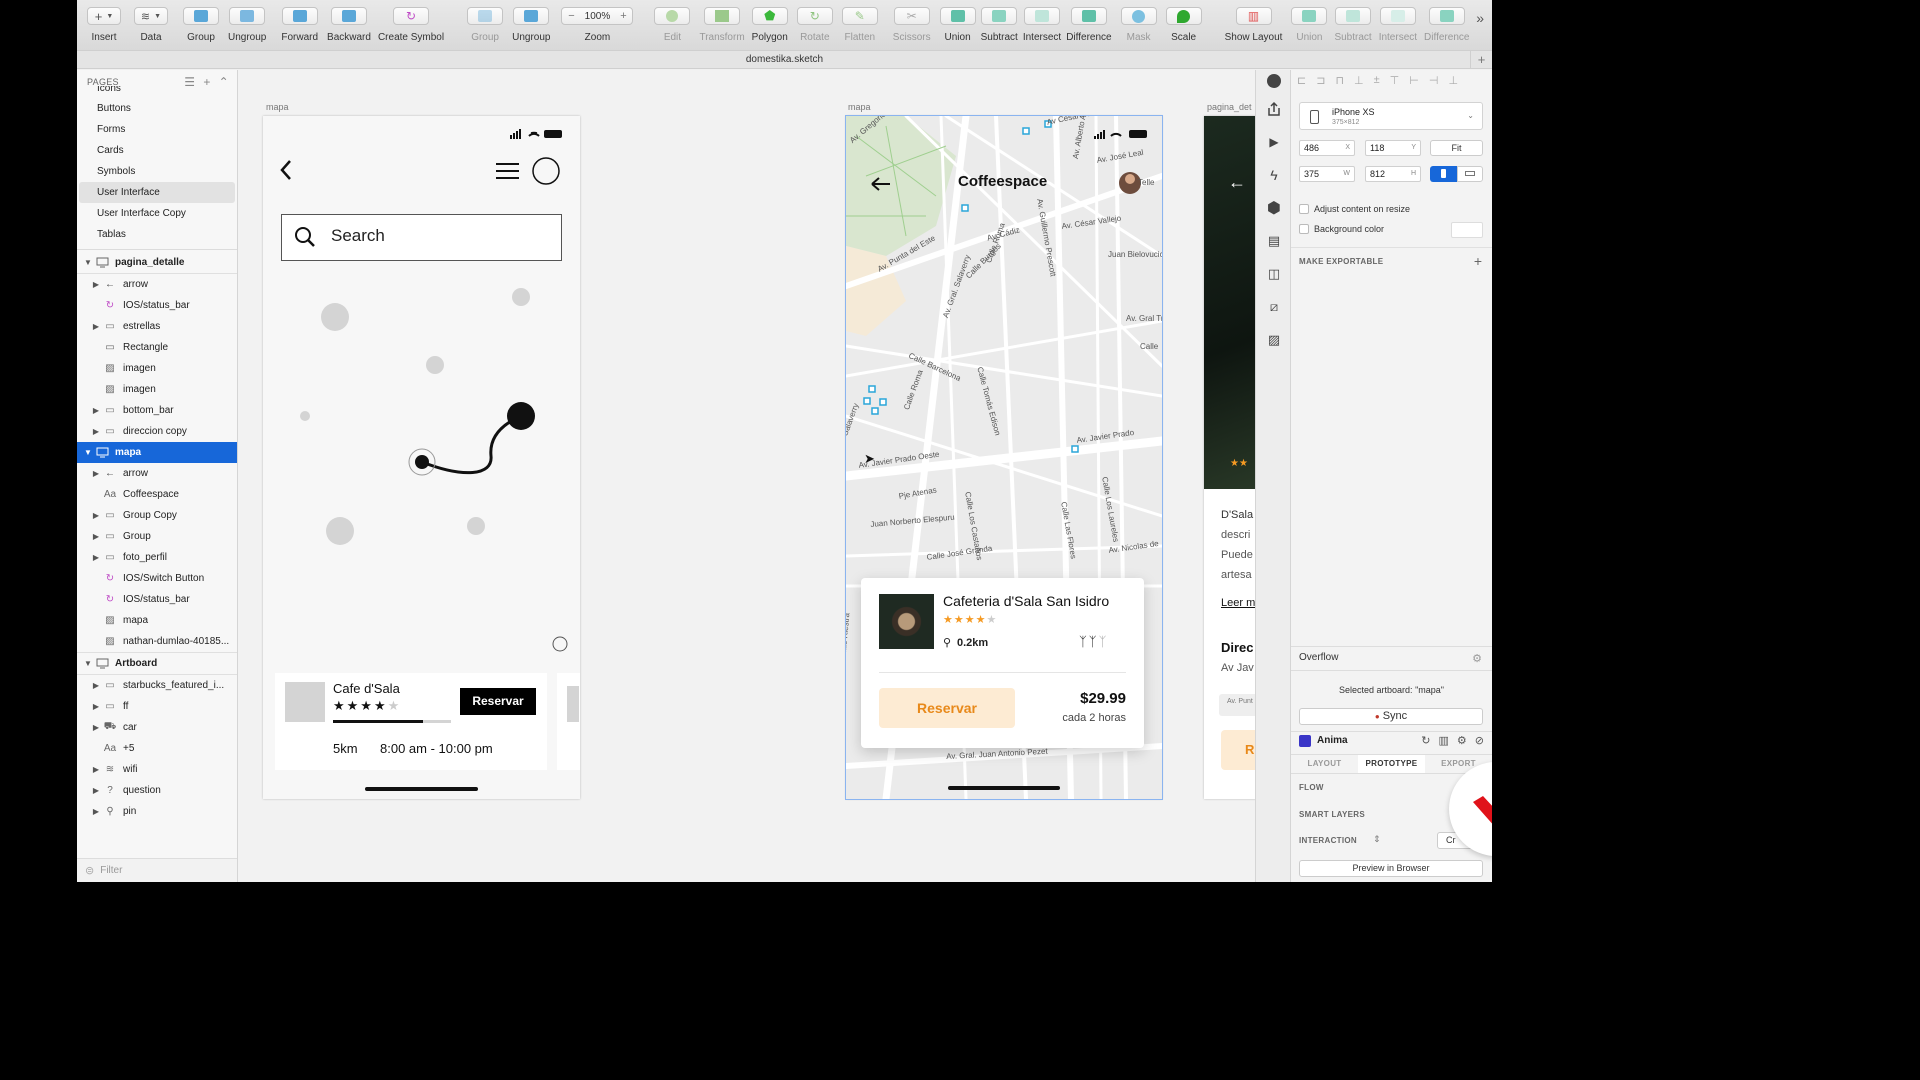 This screenshot has height=1080, width=1920. What do you see at coordinates (157, 213) in the screenshot?
I see `page-user-interface-copy: User Interface Copy` at bounding box center [157, 213].